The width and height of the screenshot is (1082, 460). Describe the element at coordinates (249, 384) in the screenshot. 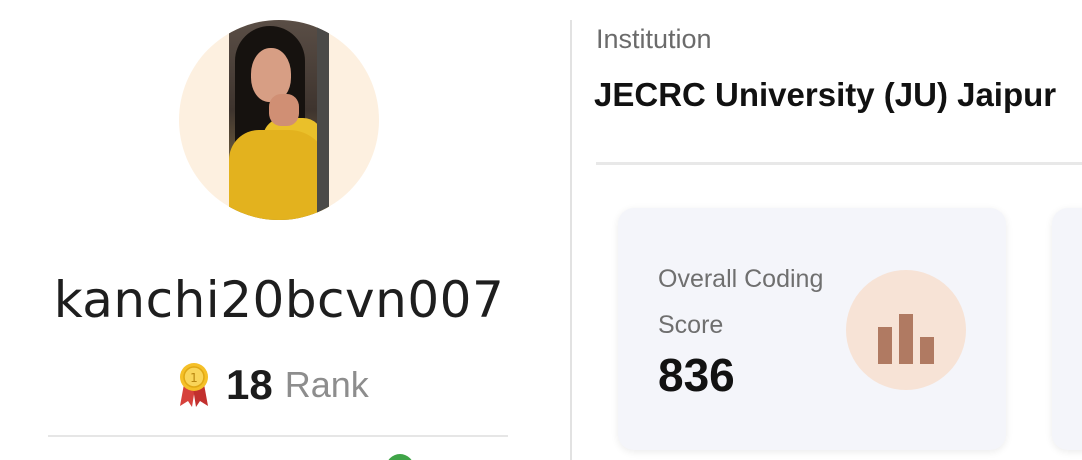

I see `rank-value: 18` at that location.